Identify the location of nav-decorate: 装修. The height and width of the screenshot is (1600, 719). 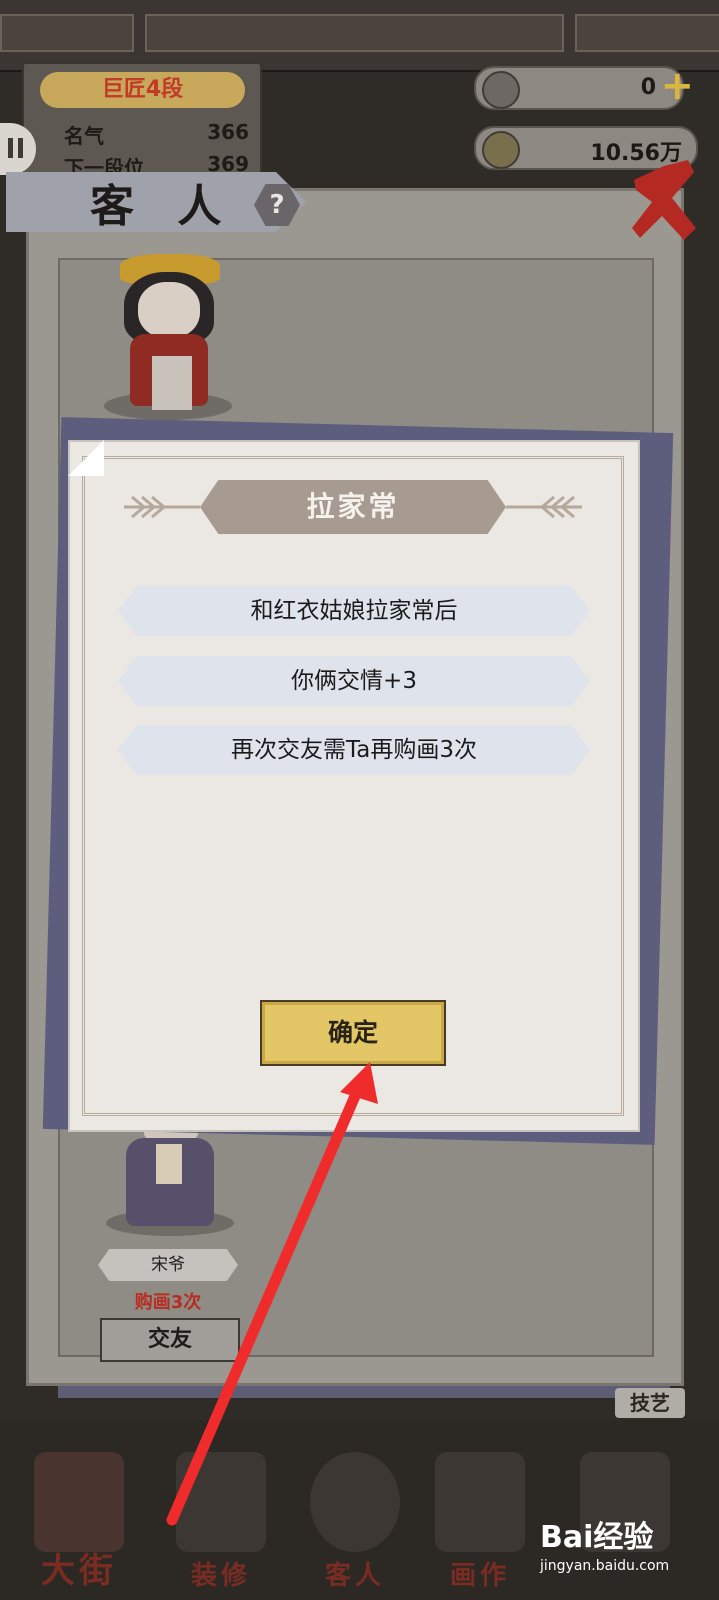
(221, 1517).